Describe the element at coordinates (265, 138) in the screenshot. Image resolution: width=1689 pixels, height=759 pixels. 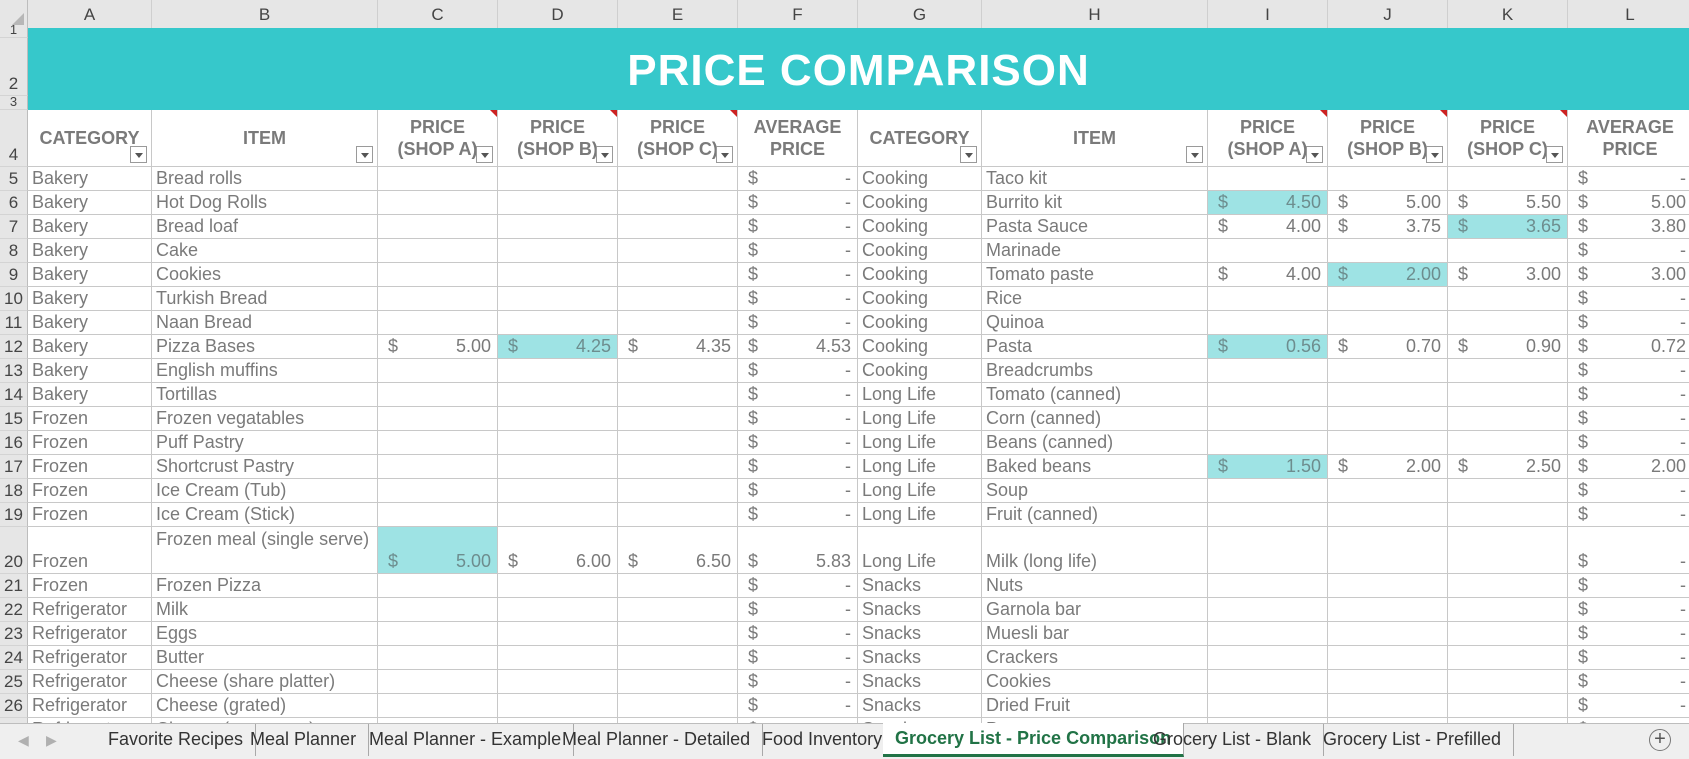
I see `header-left-item: ITEM` at that location.